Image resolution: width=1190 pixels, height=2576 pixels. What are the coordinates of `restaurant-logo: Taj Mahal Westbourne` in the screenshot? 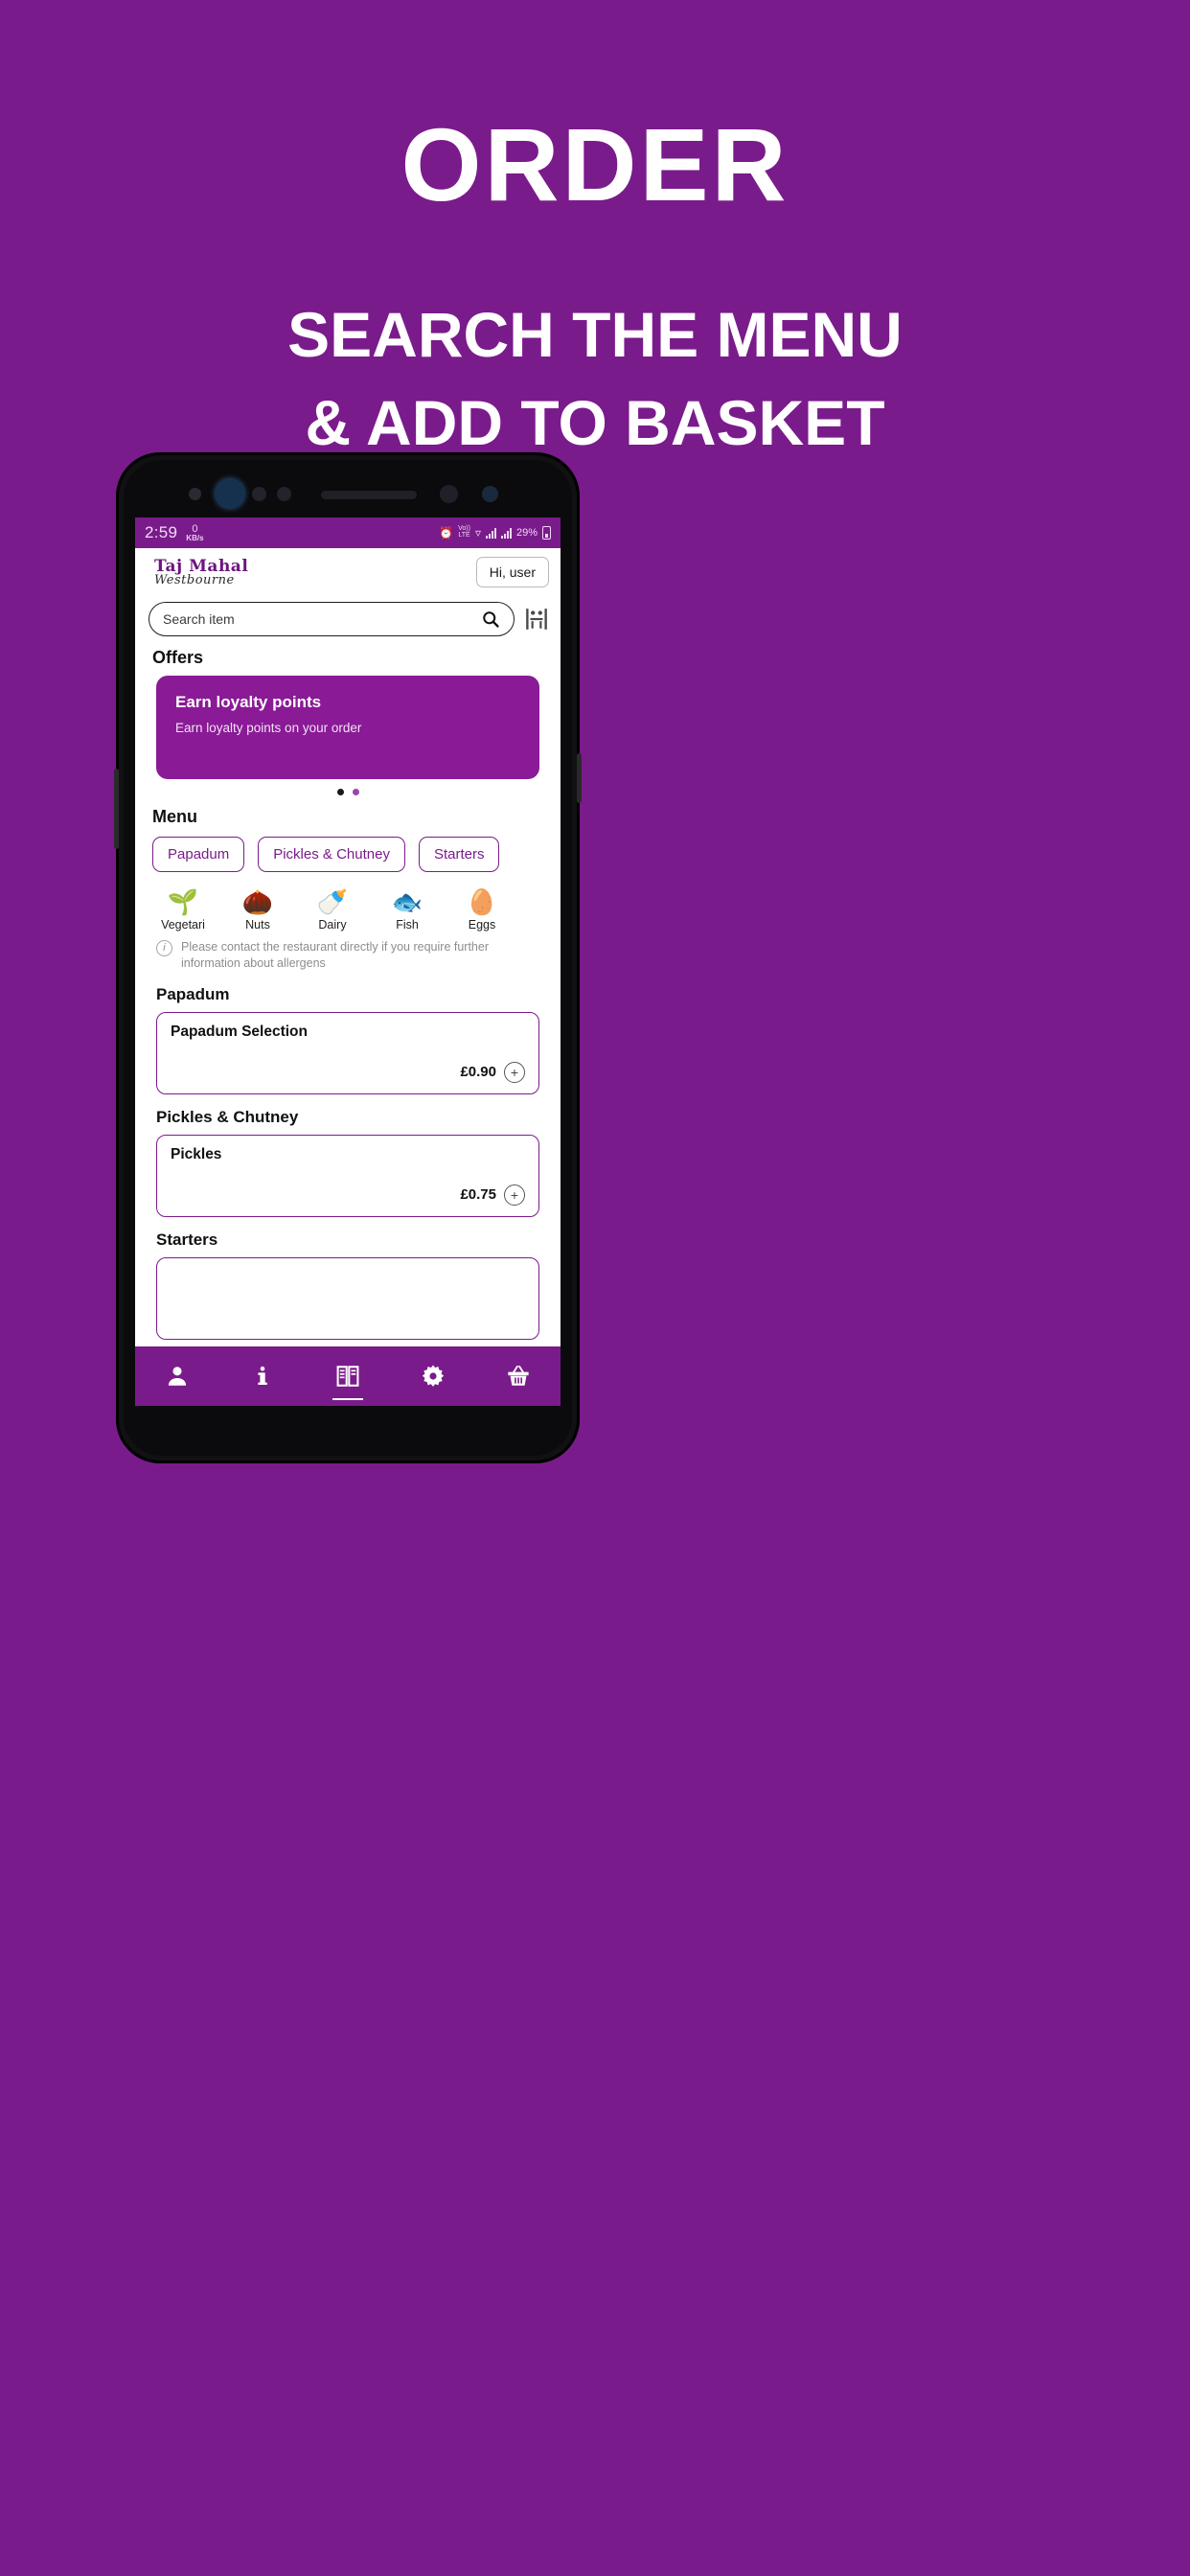 It's located at (198, 572).